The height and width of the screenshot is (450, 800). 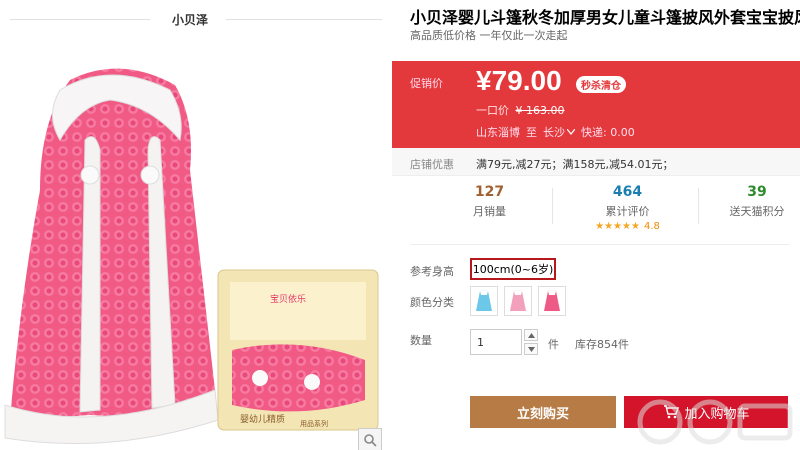 I want to click on color-swatch-rose, so click(x=552, y=301).